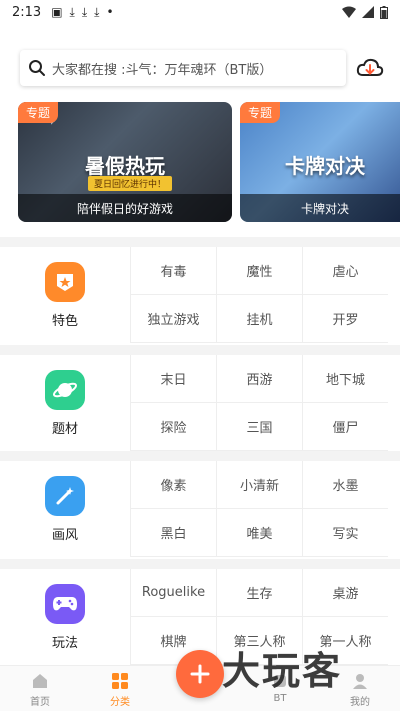  Describe the element at coordinates (64, 535) in the screenshot. I see `category-label: 画风` at that location.